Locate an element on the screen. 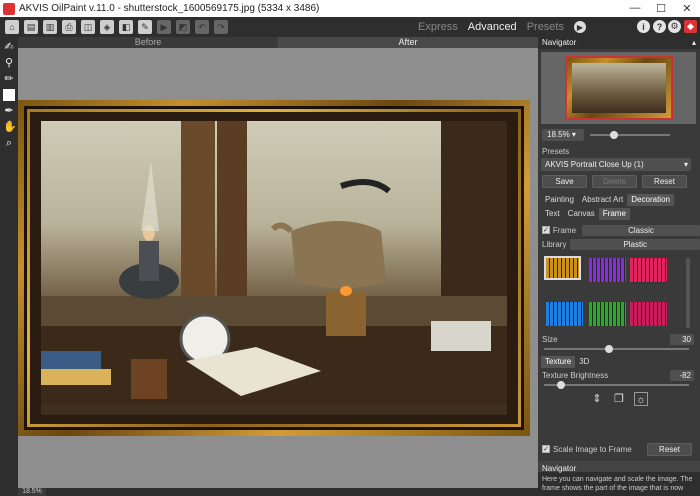 The width and height of the screenshot is (700, 496). navigator-thumbnail is located at coordinates (619, 88).